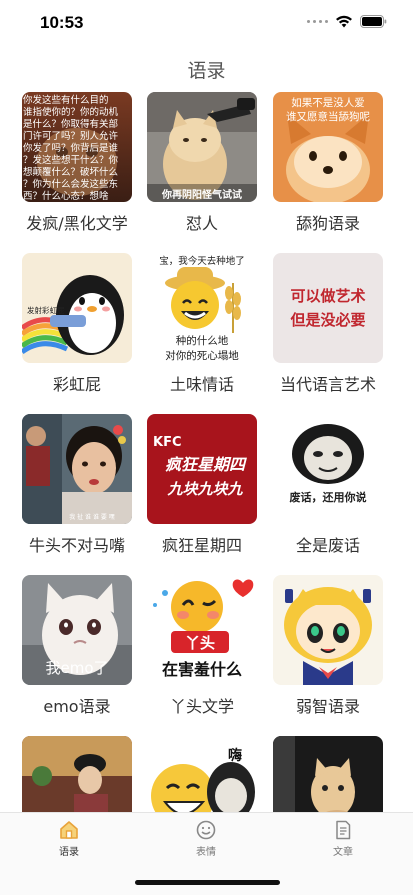 The image size is (413, 895). I want to click on overlay-line: 嗨, so click(235, 755).